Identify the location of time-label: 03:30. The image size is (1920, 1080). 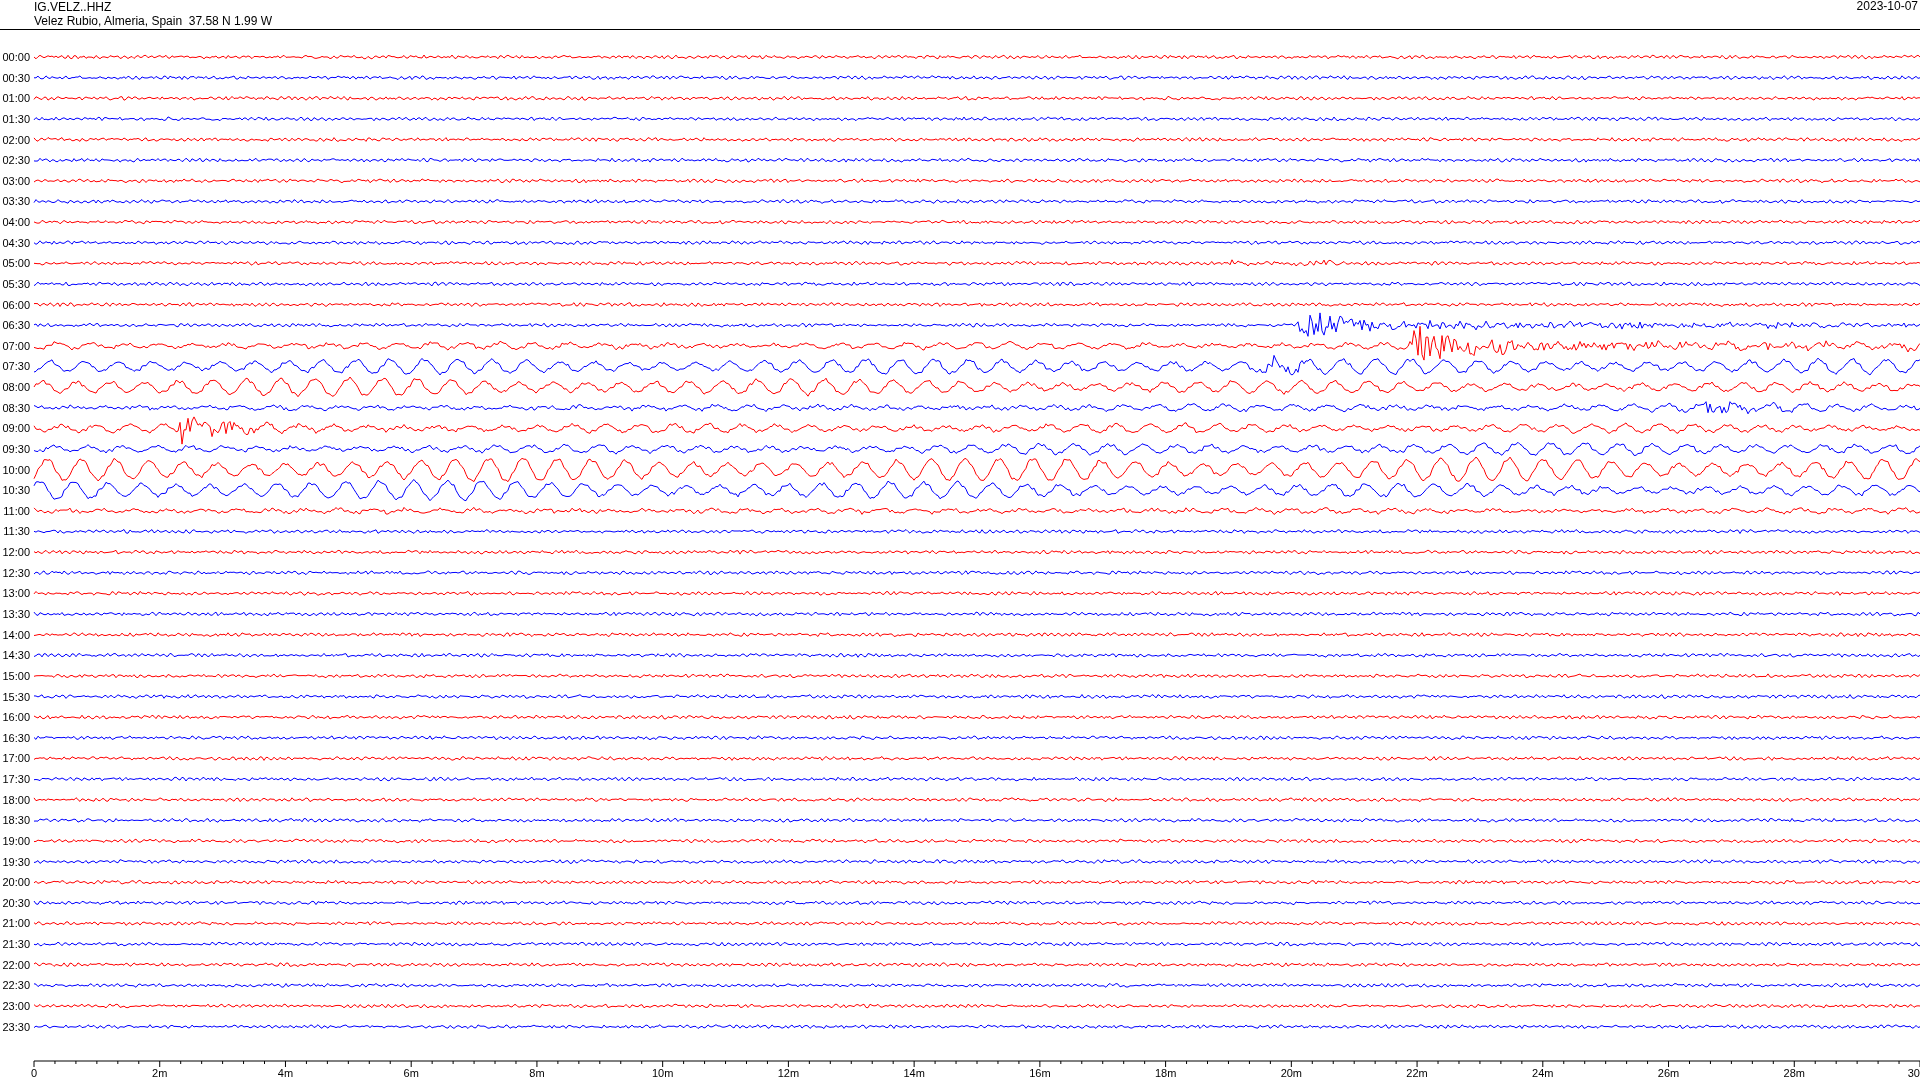
(16, 201).